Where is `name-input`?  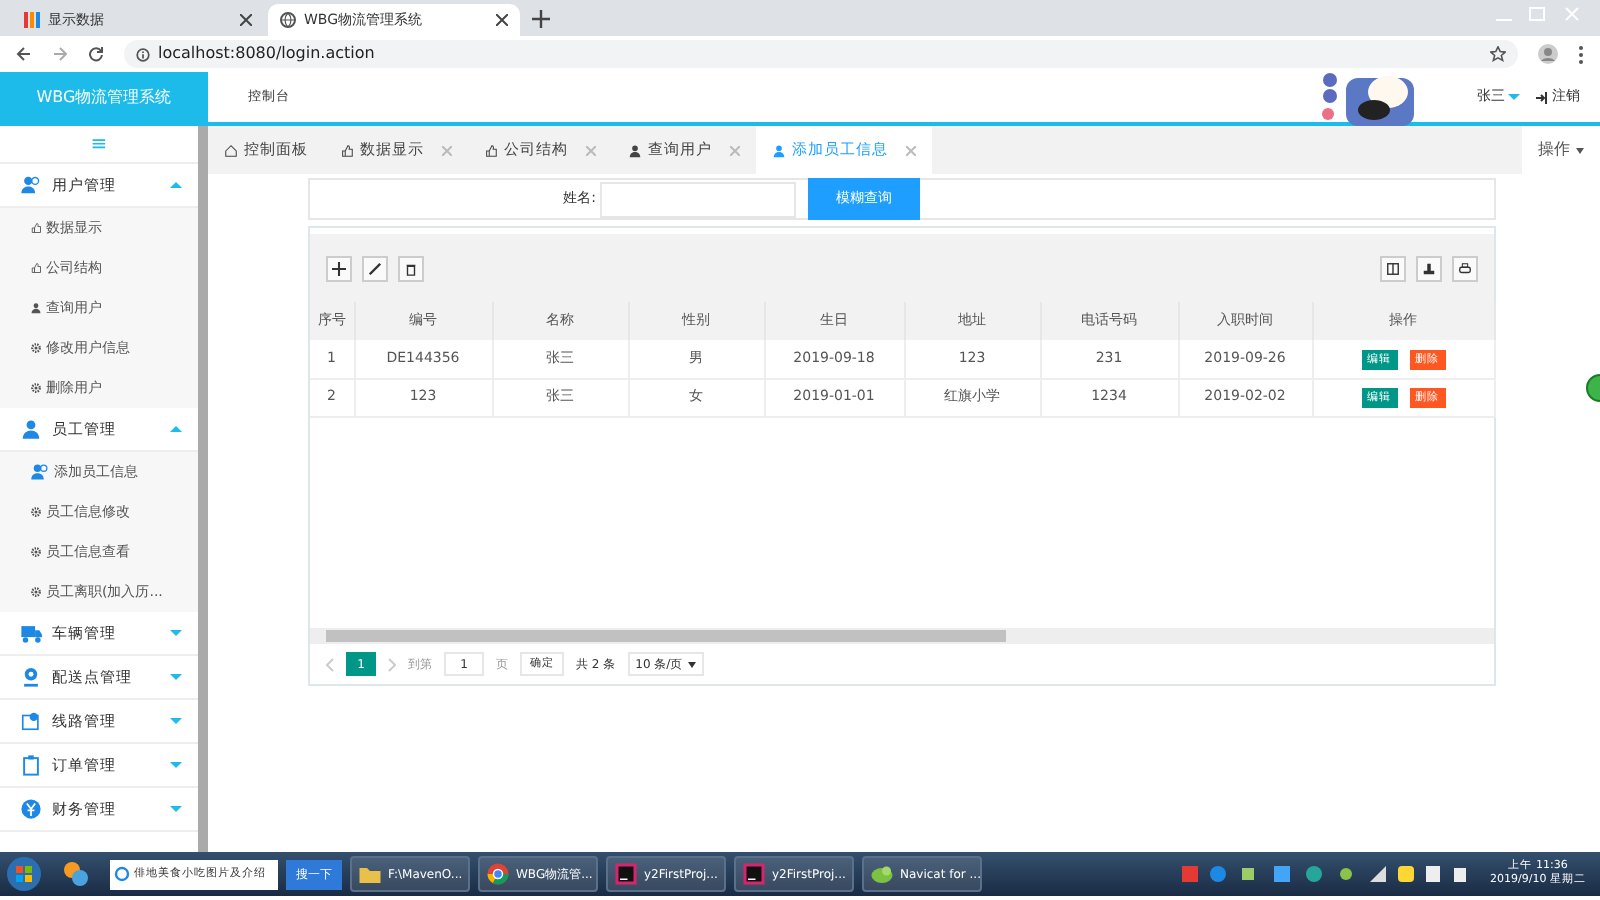 name-input is located at coordinates (698, 199).